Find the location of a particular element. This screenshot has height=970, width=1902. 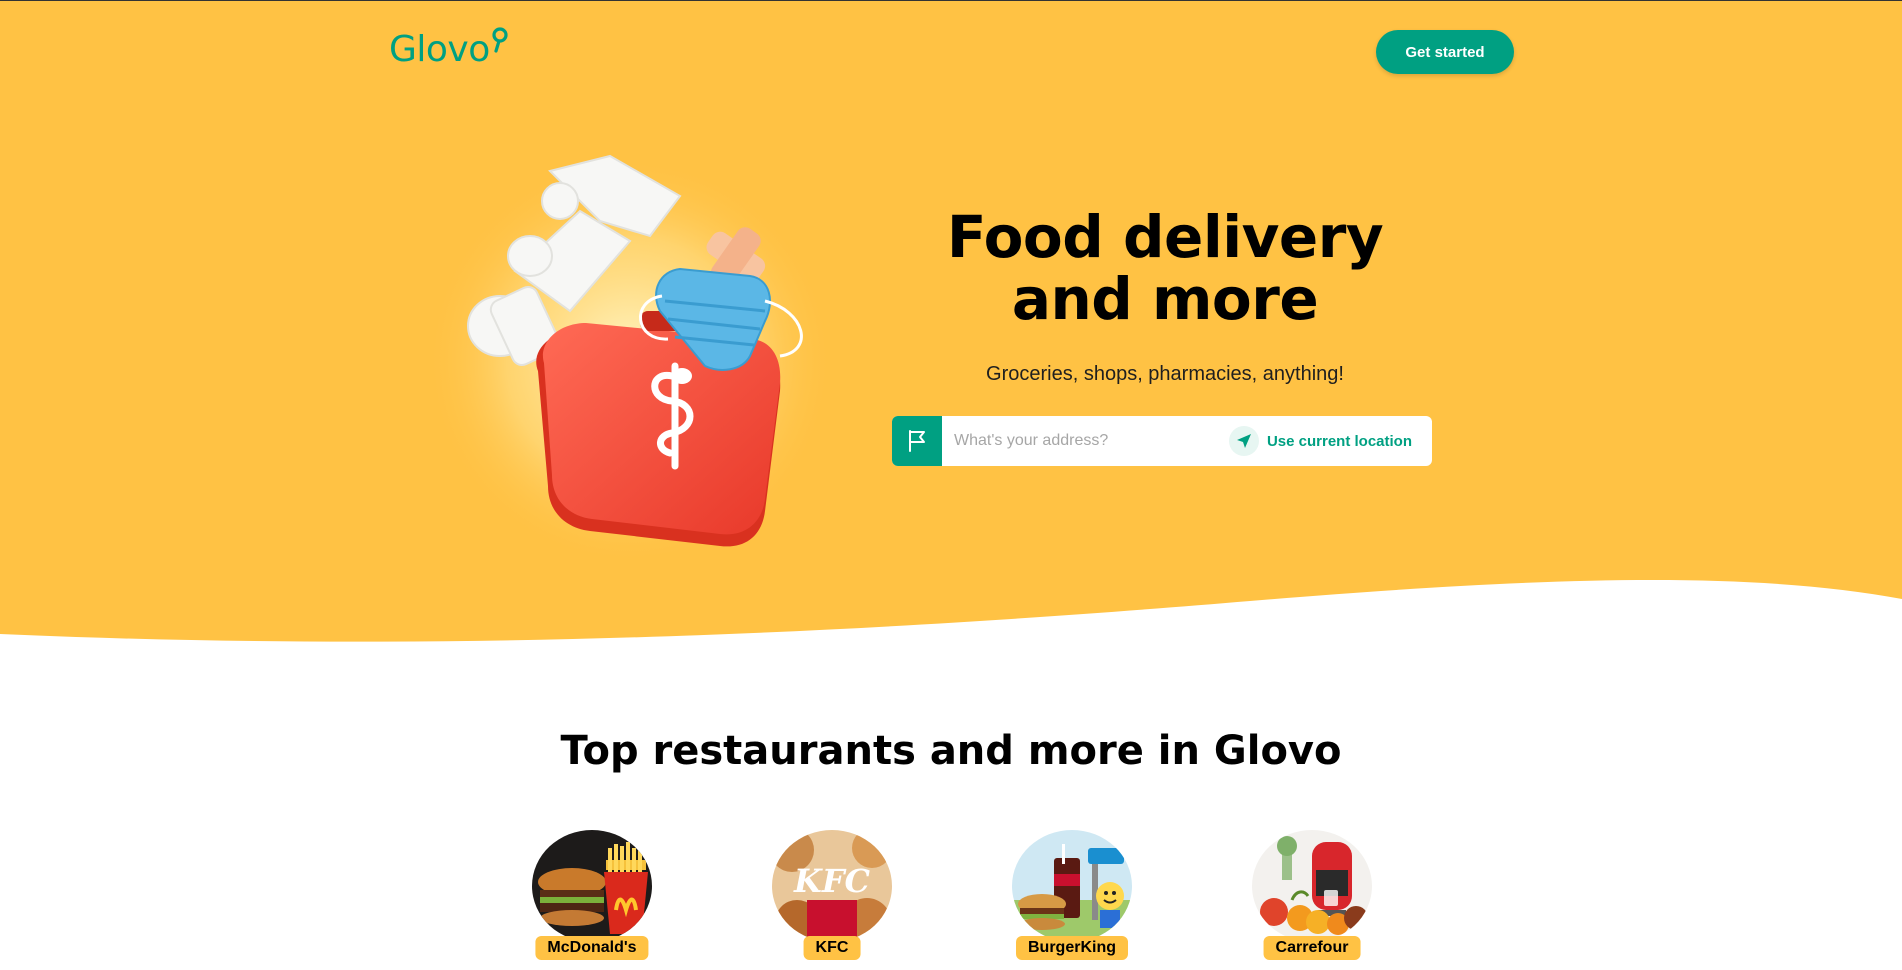

address-search-bar: Use current location is located at coordinates (1162, 441).